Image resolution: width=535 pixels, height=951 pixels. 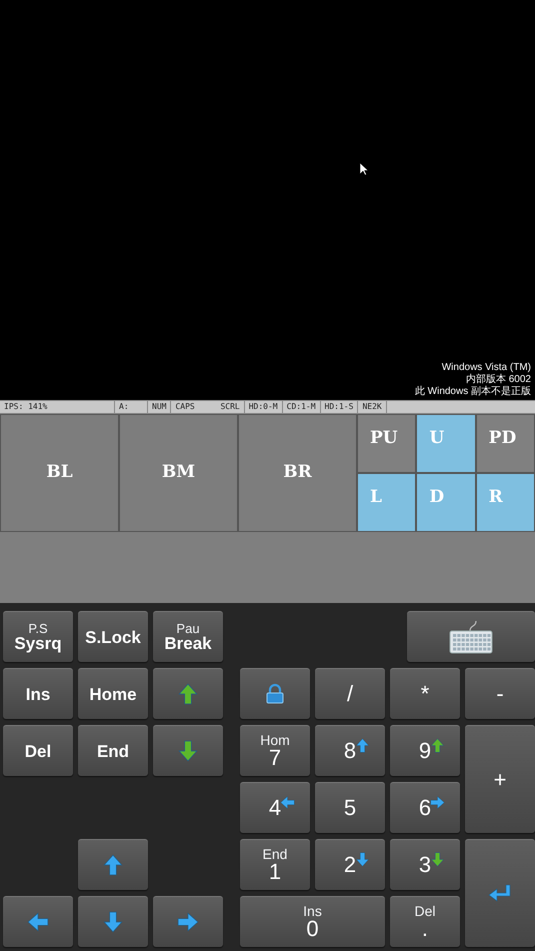 I want to click on key: Del, so click(x=38, y=750).